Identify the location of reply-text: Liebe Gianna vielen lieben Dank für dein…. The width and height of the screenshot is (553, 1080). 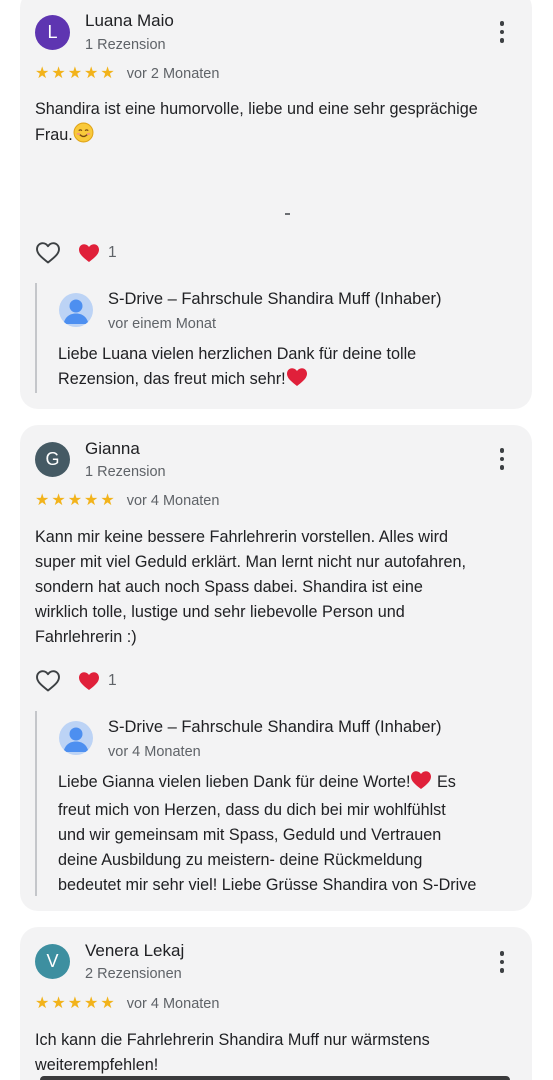
(288, 834).